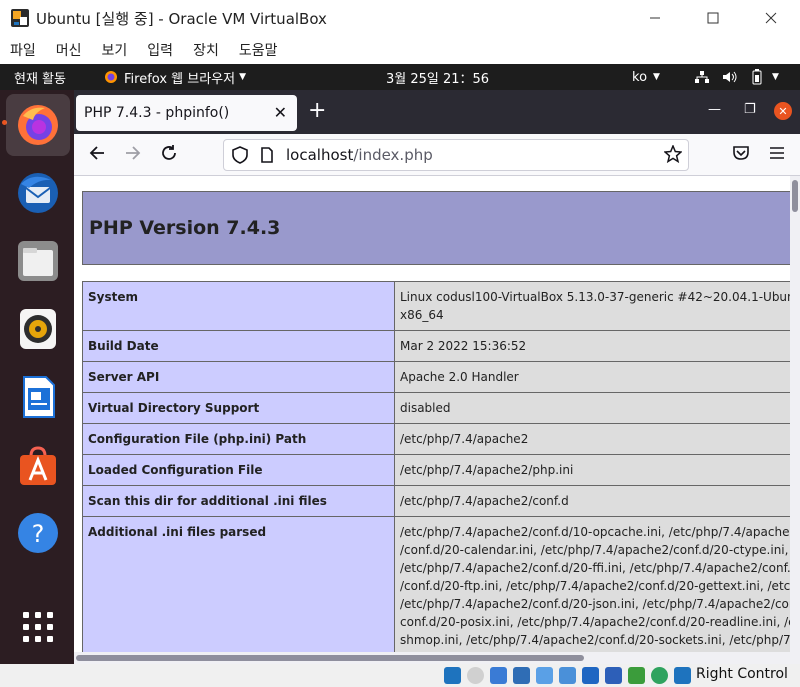 Image resolution: width=800 pixels, height=687 pixels. What do you see at coordinates (400, 50) in the screenshot?
I see `vbox-menubar: 파일 머신 보기 입력 장치 도움말` at bounding box center [400, 50].